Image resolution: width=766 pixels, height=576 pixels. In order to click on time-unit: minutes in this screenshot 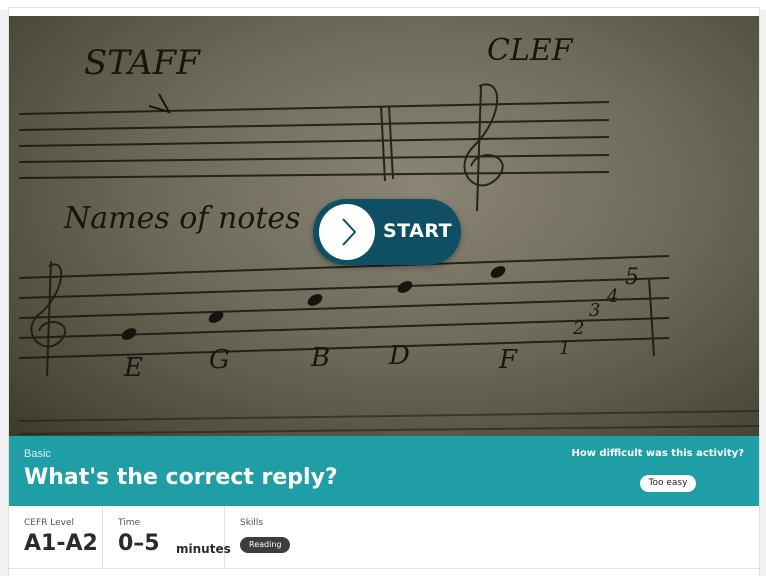, I will do `click(203, 549)`.